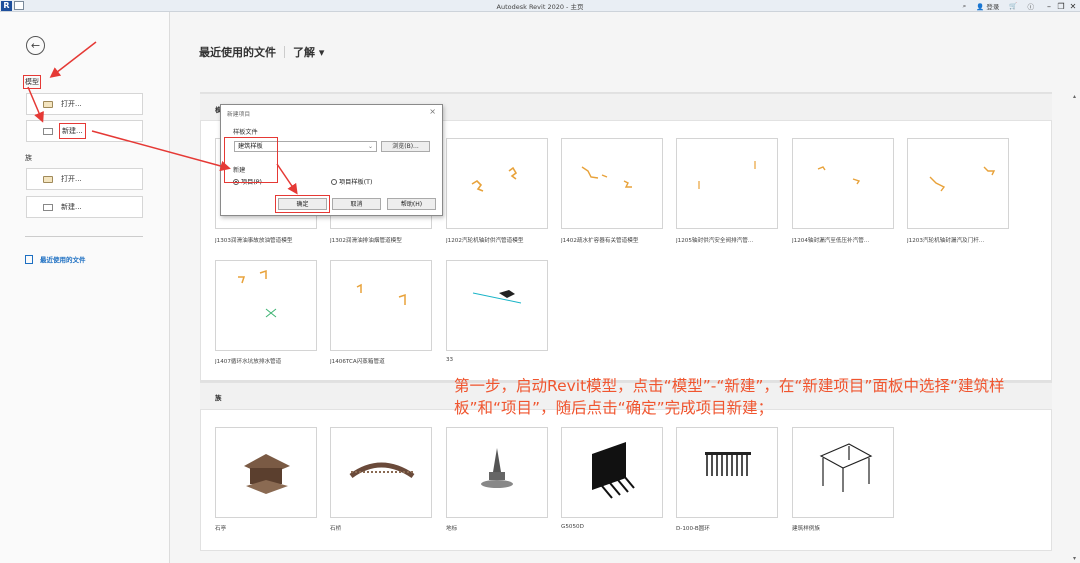 The image size is (1080, 563). I want to click on model-label: J1406TCA闪蒸箱管道, so click(357, 362).